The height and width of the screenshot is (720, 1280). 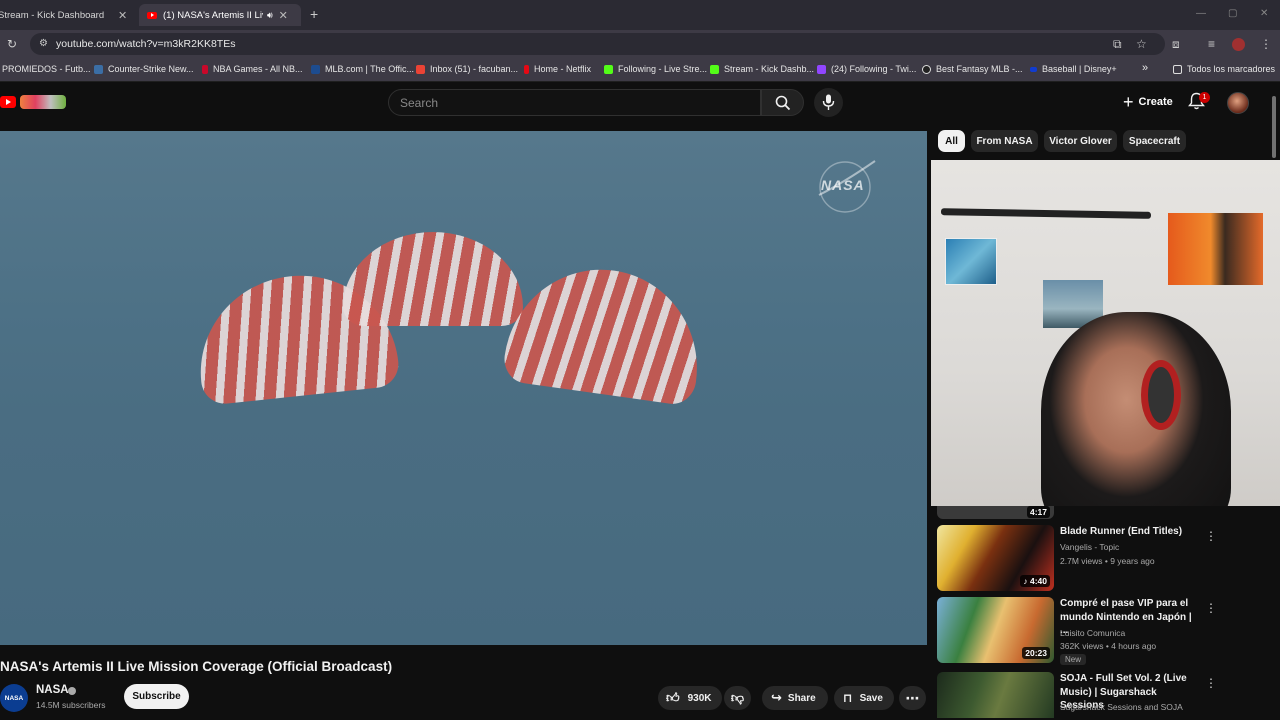 I want to click on nasa-watermark-logo: NASA, so click(x=845, y=185).